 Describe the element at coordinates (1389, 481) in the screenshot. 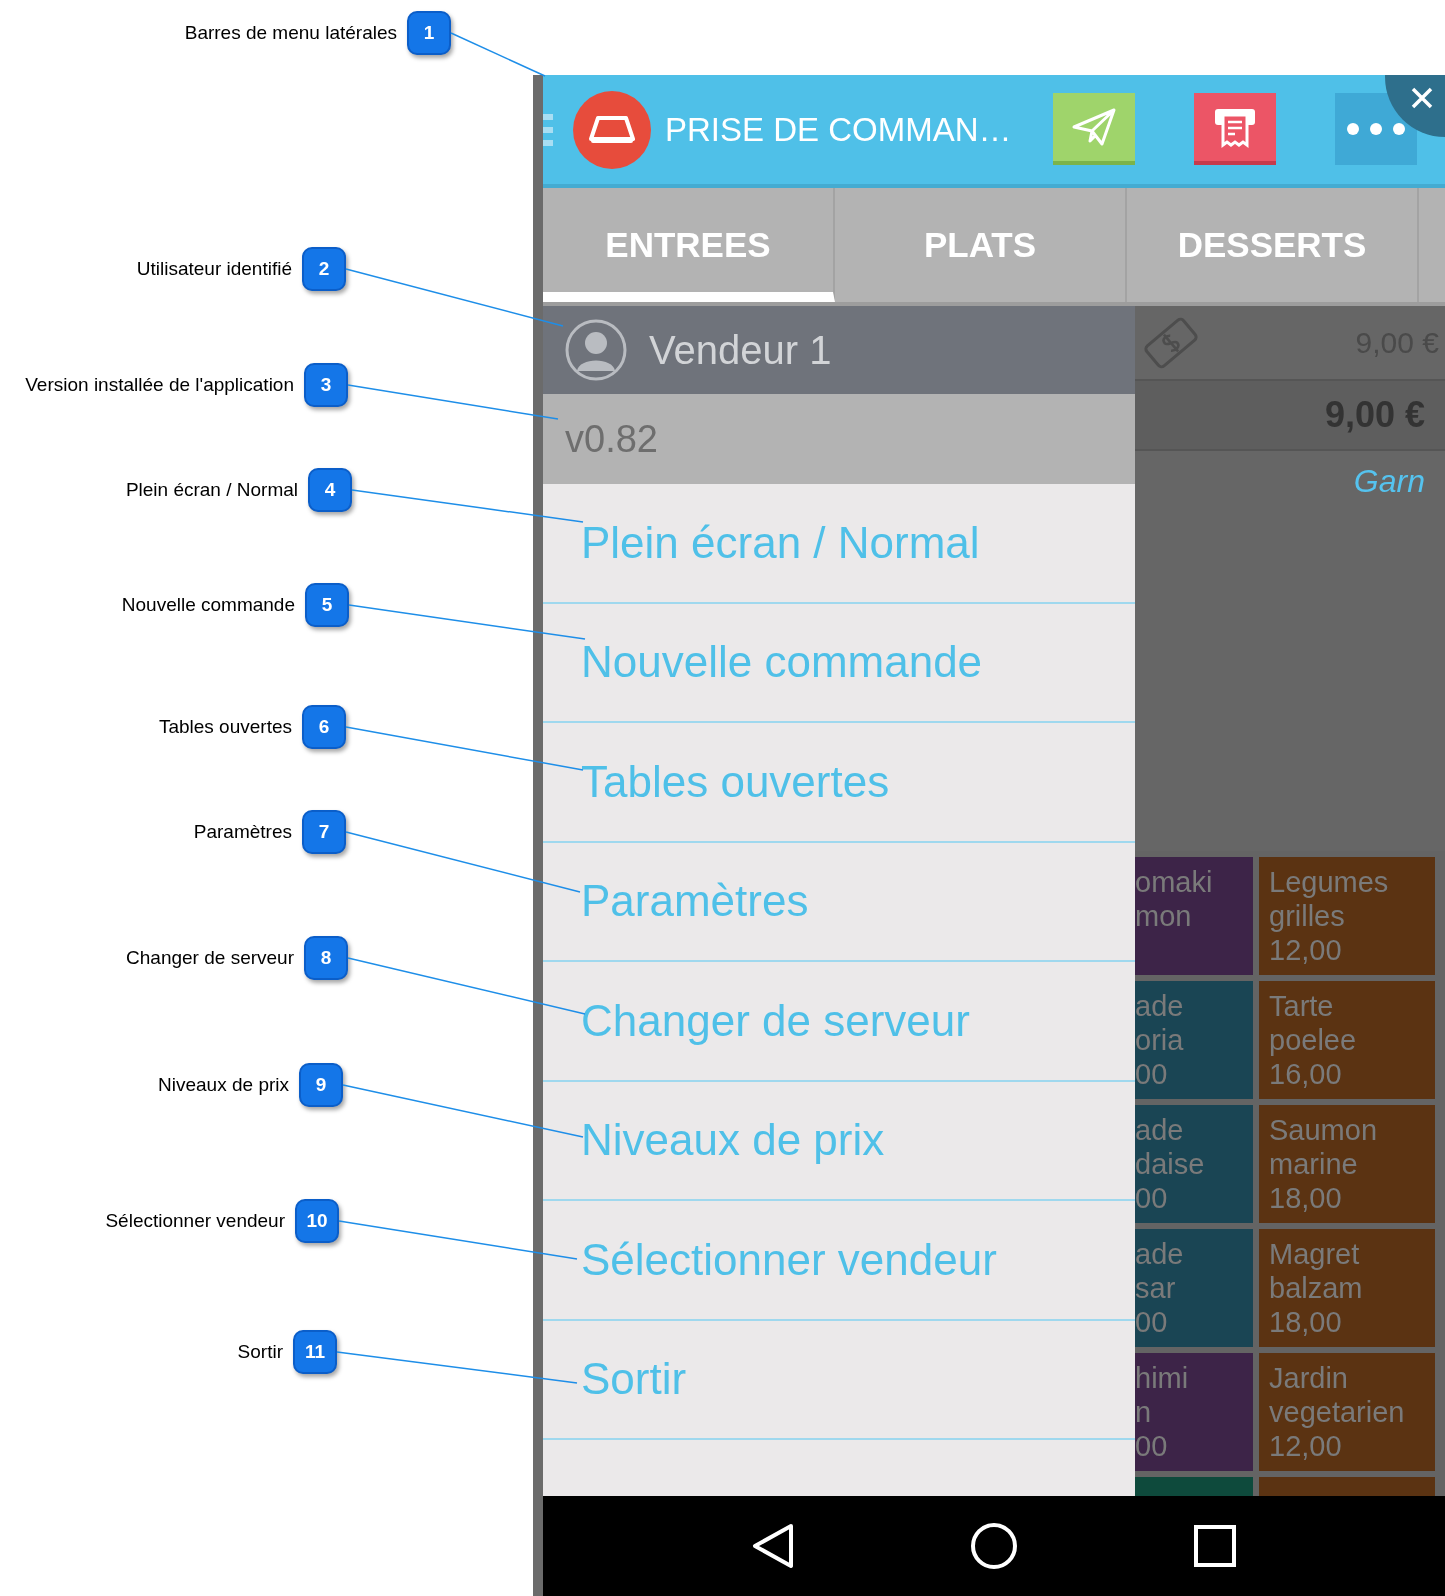

I see `column-label: Garn` at that location.